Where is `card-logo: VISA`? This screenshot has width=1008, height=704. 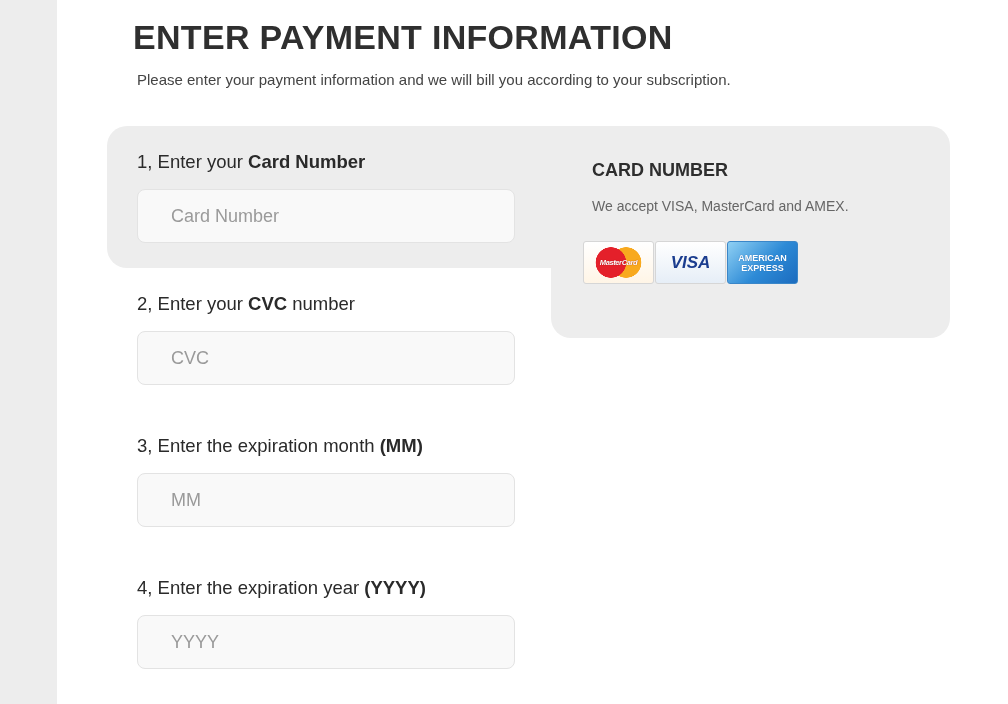 card-logo: VISA is located at coordinates (690, 262).